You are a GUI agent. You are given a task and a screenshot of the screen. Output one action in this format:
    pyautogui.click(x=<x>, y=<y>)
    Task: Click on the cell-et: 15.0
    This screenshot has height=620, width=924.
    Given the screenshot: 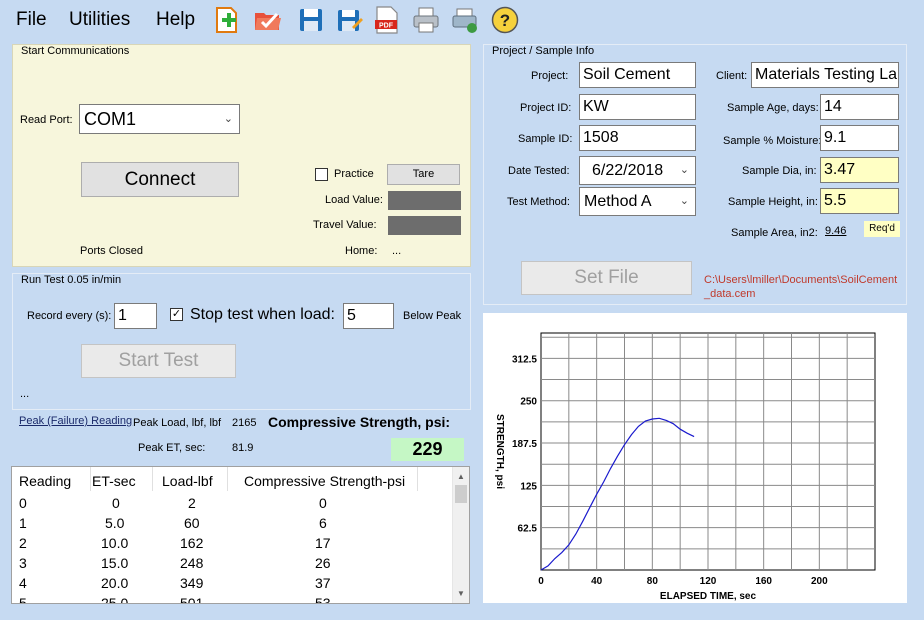 What is the action you would take?
    pyautogui.click(x=115, y=563)
    